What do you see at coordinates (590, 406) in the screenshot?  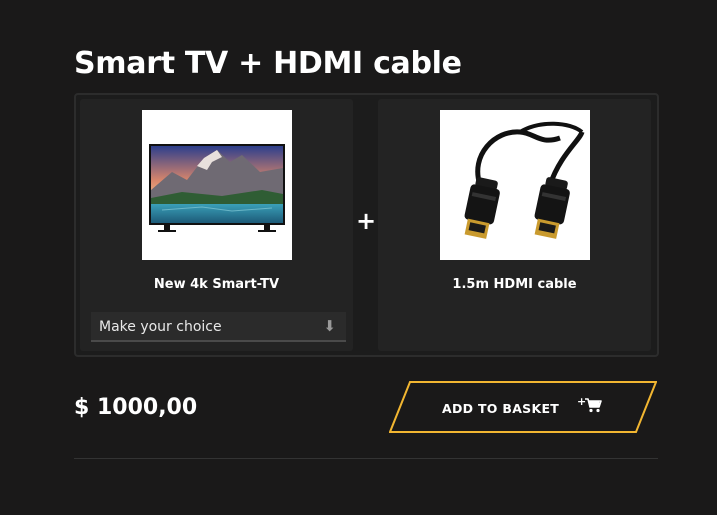 I see `add-to-cart-icon: +` at bounding box center [590, 406].